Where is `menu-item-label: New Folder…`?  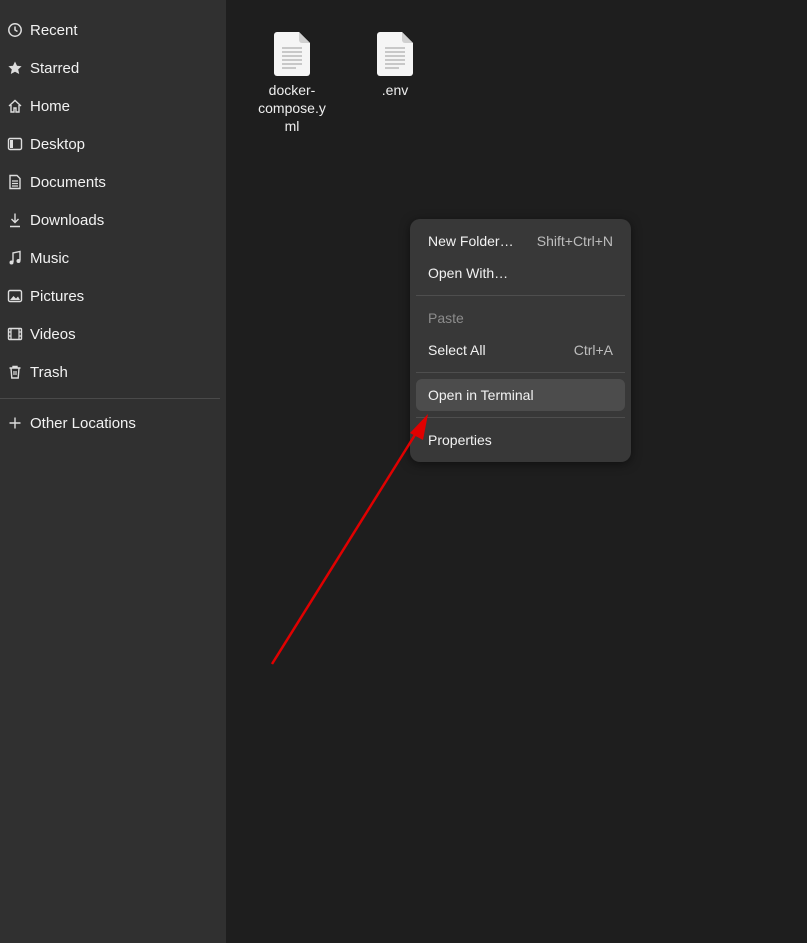 menu-item-label: New Folder… is located at coordinates (471, 241).